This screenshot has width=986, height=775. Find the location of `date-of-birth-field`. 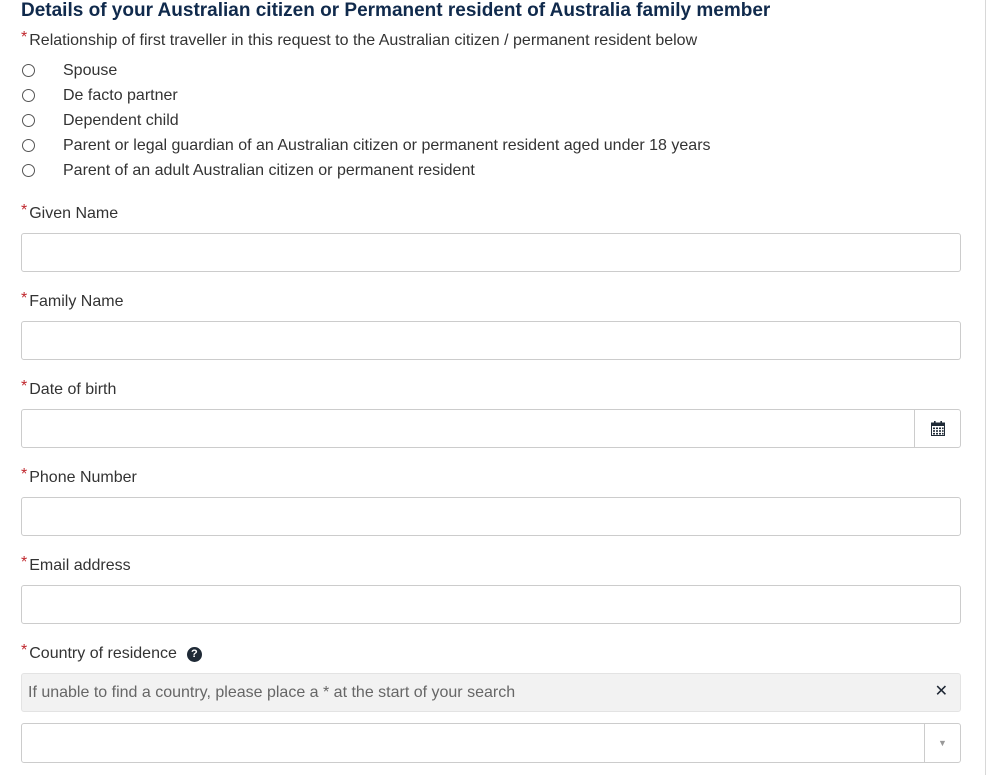

date-of-birth-field is located at coordinates (491, 428).